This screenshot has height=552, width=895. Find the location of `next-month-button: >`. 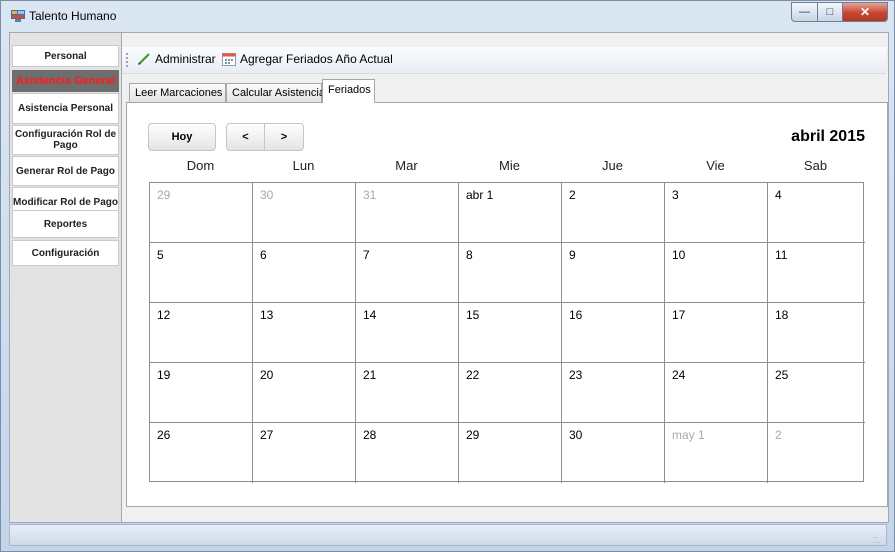

next-month-button: > is located at coordinates (284, 137).